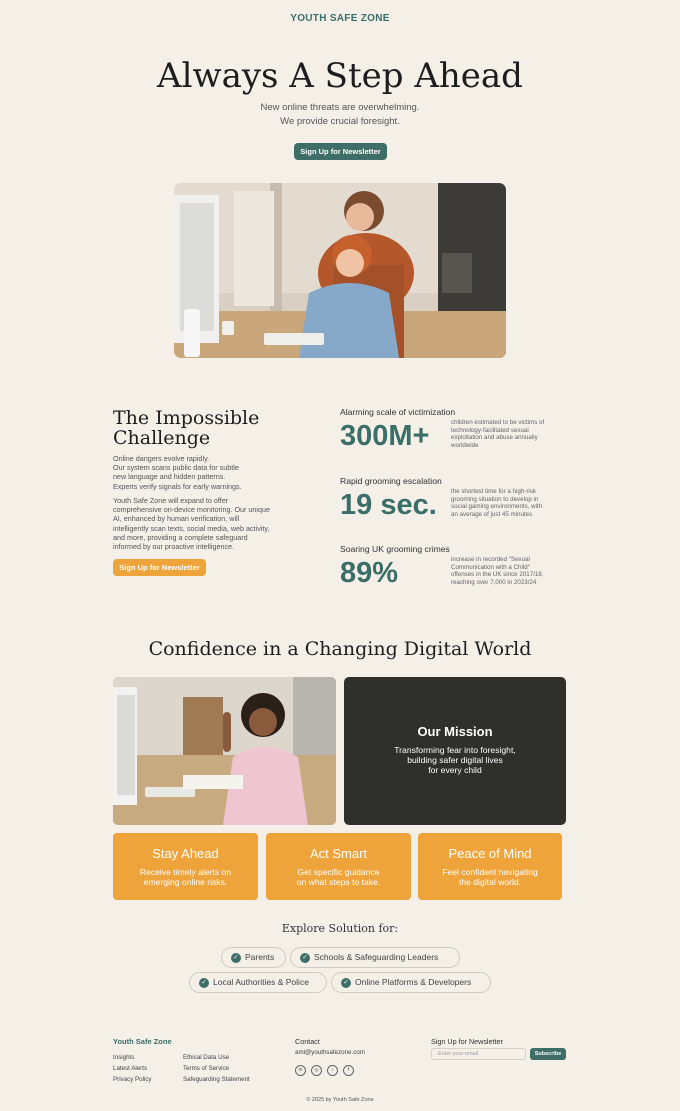 The width and height of the screenshot is (680, 1111). I want to click on stat-heading: Rapid grooming escalation, so click(391, 481).